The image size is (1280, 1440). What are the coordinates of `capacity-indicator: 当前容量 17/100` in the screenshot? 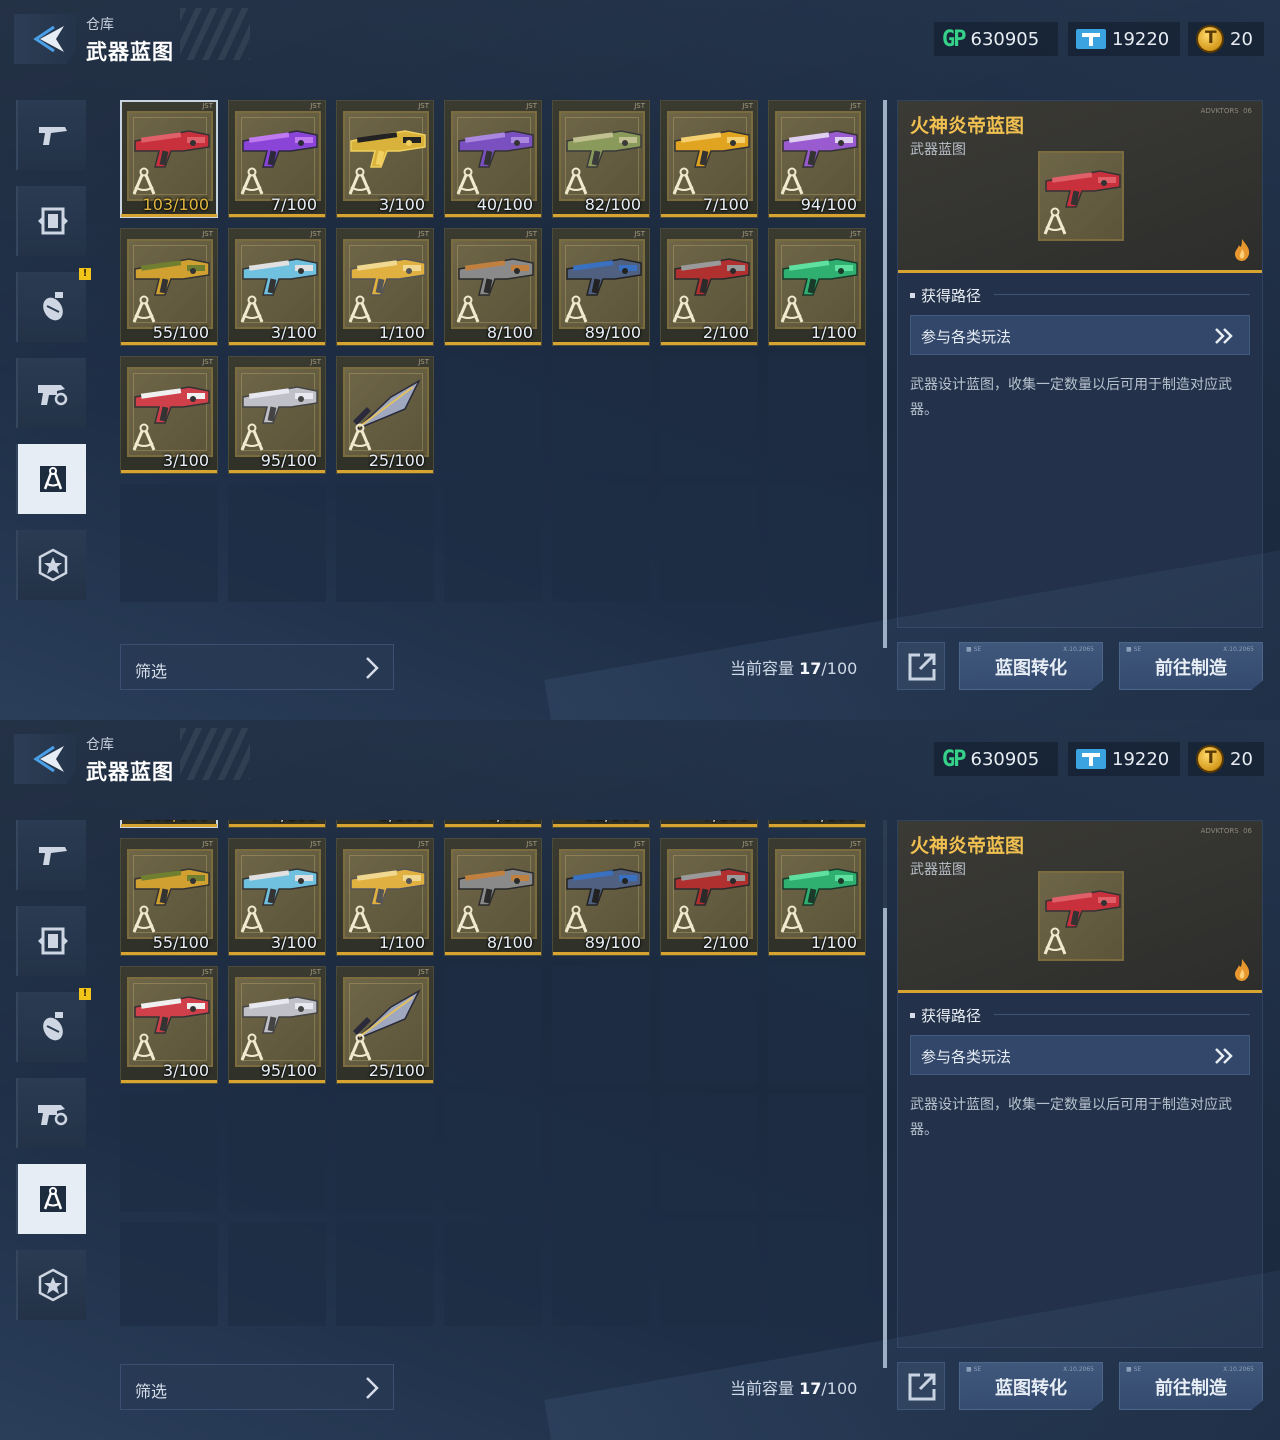 It's located at (793, 667).